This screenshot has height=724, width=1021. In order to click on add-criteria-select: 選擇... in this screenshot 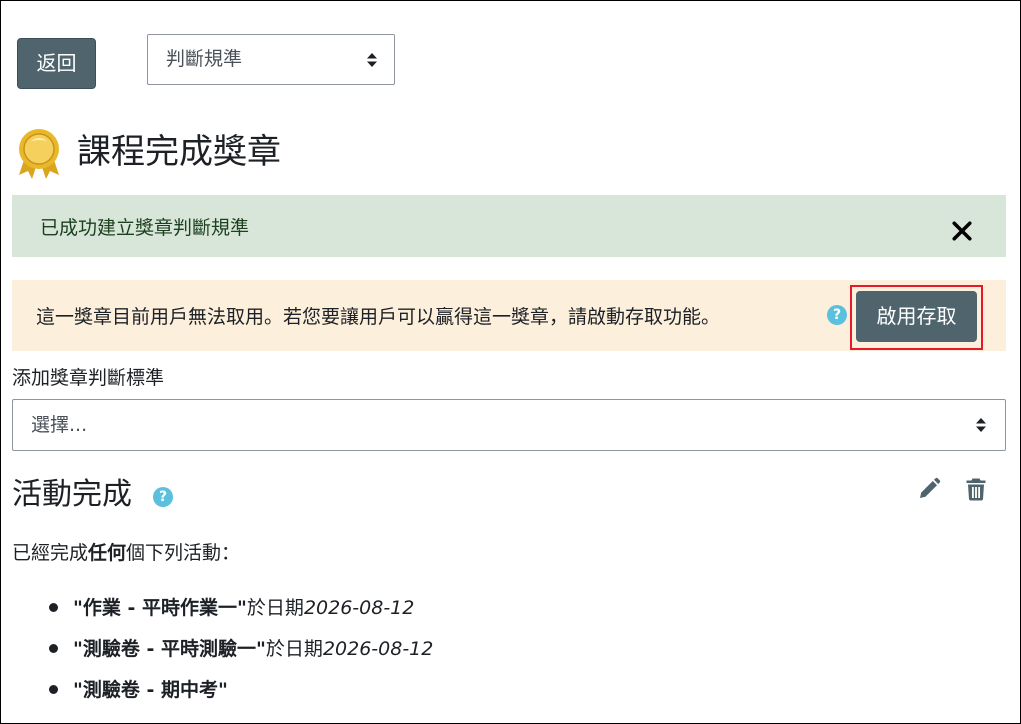, I will do `click(509, 425)`.